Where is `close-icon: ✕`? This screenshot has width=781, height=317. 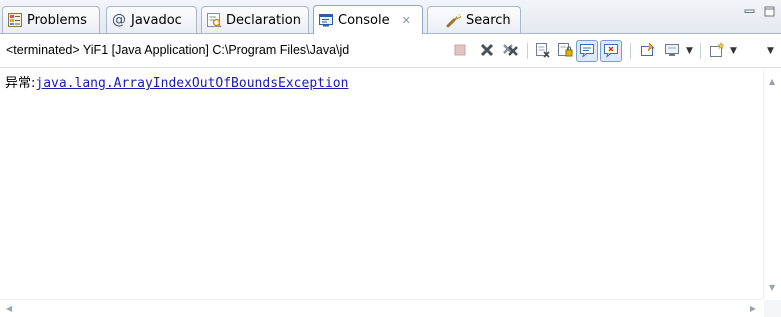 close-icon: ✕ is located at coordinates (406, 20).